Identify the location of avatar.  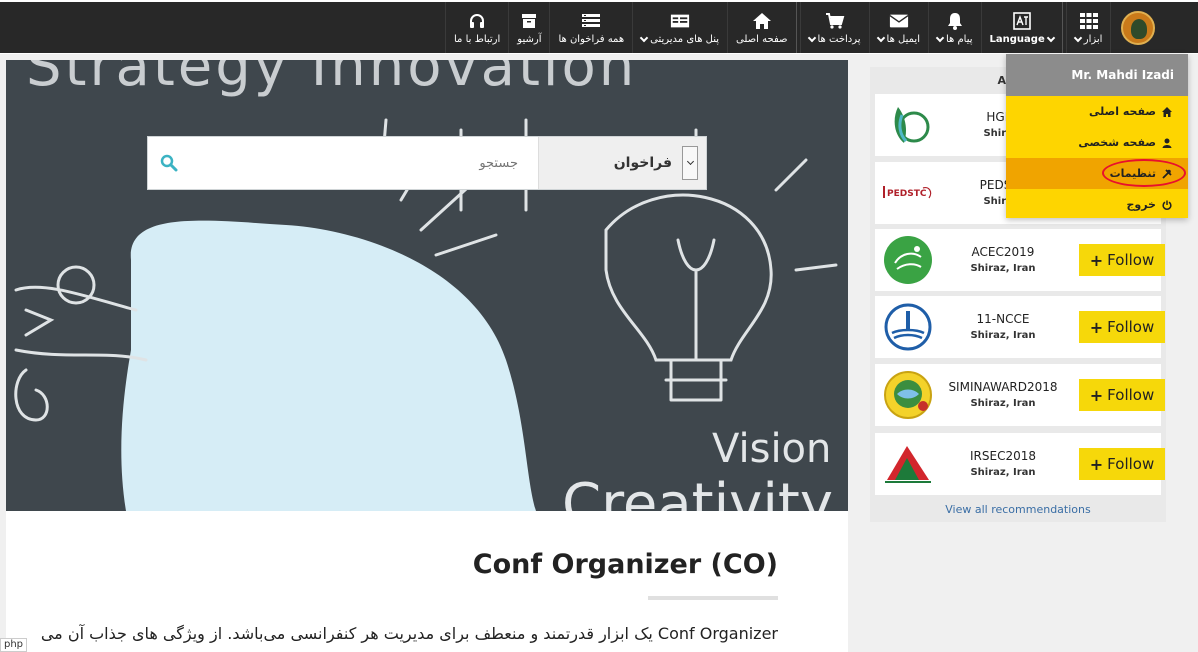
(1138, 27).